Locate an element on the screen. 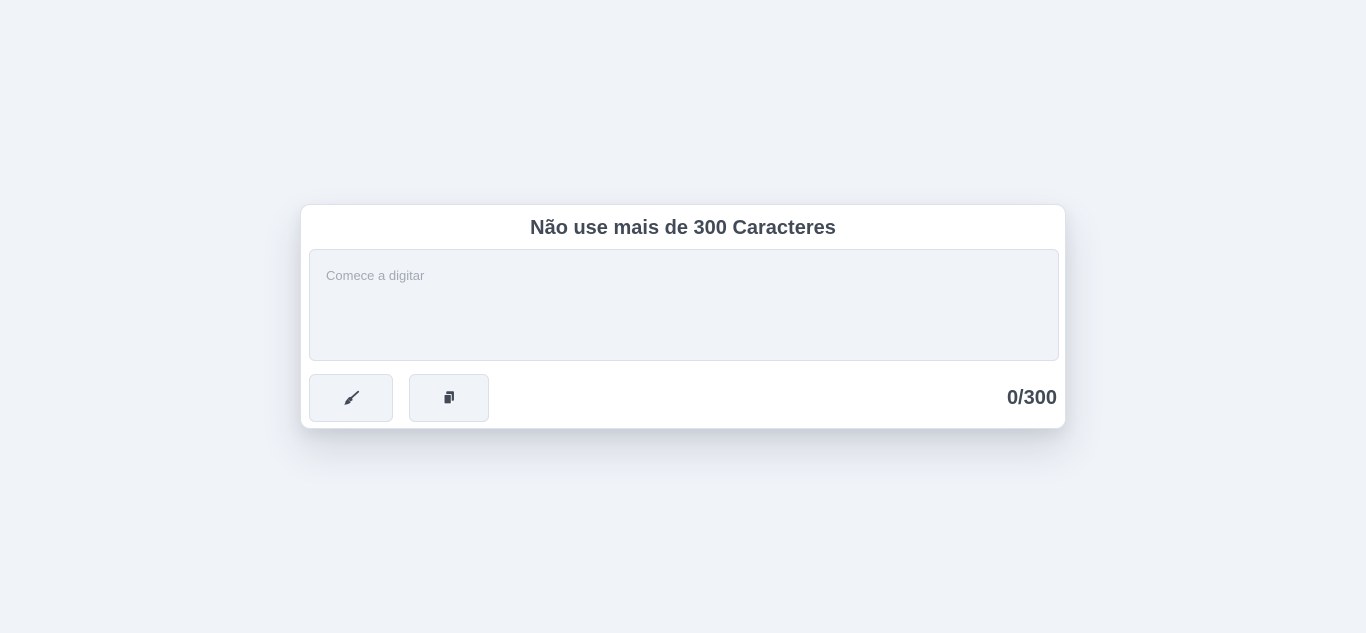 Image resolution: width=1366 pixels, height=633 pixels. broom-icon is located at coordinates (351, 398).